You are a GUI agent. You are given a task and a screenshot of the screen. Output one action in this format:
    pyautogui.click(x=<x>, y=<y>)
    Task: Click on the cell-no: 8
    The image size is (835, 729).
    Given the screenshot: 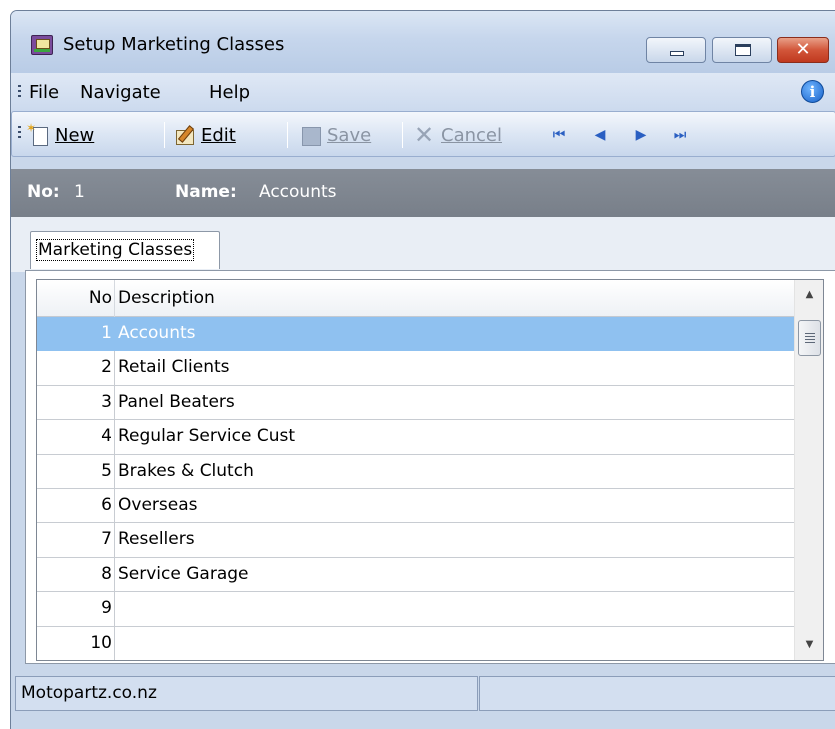 What is the action you would take?
    pyautogui.click(x=76, y=574)
    